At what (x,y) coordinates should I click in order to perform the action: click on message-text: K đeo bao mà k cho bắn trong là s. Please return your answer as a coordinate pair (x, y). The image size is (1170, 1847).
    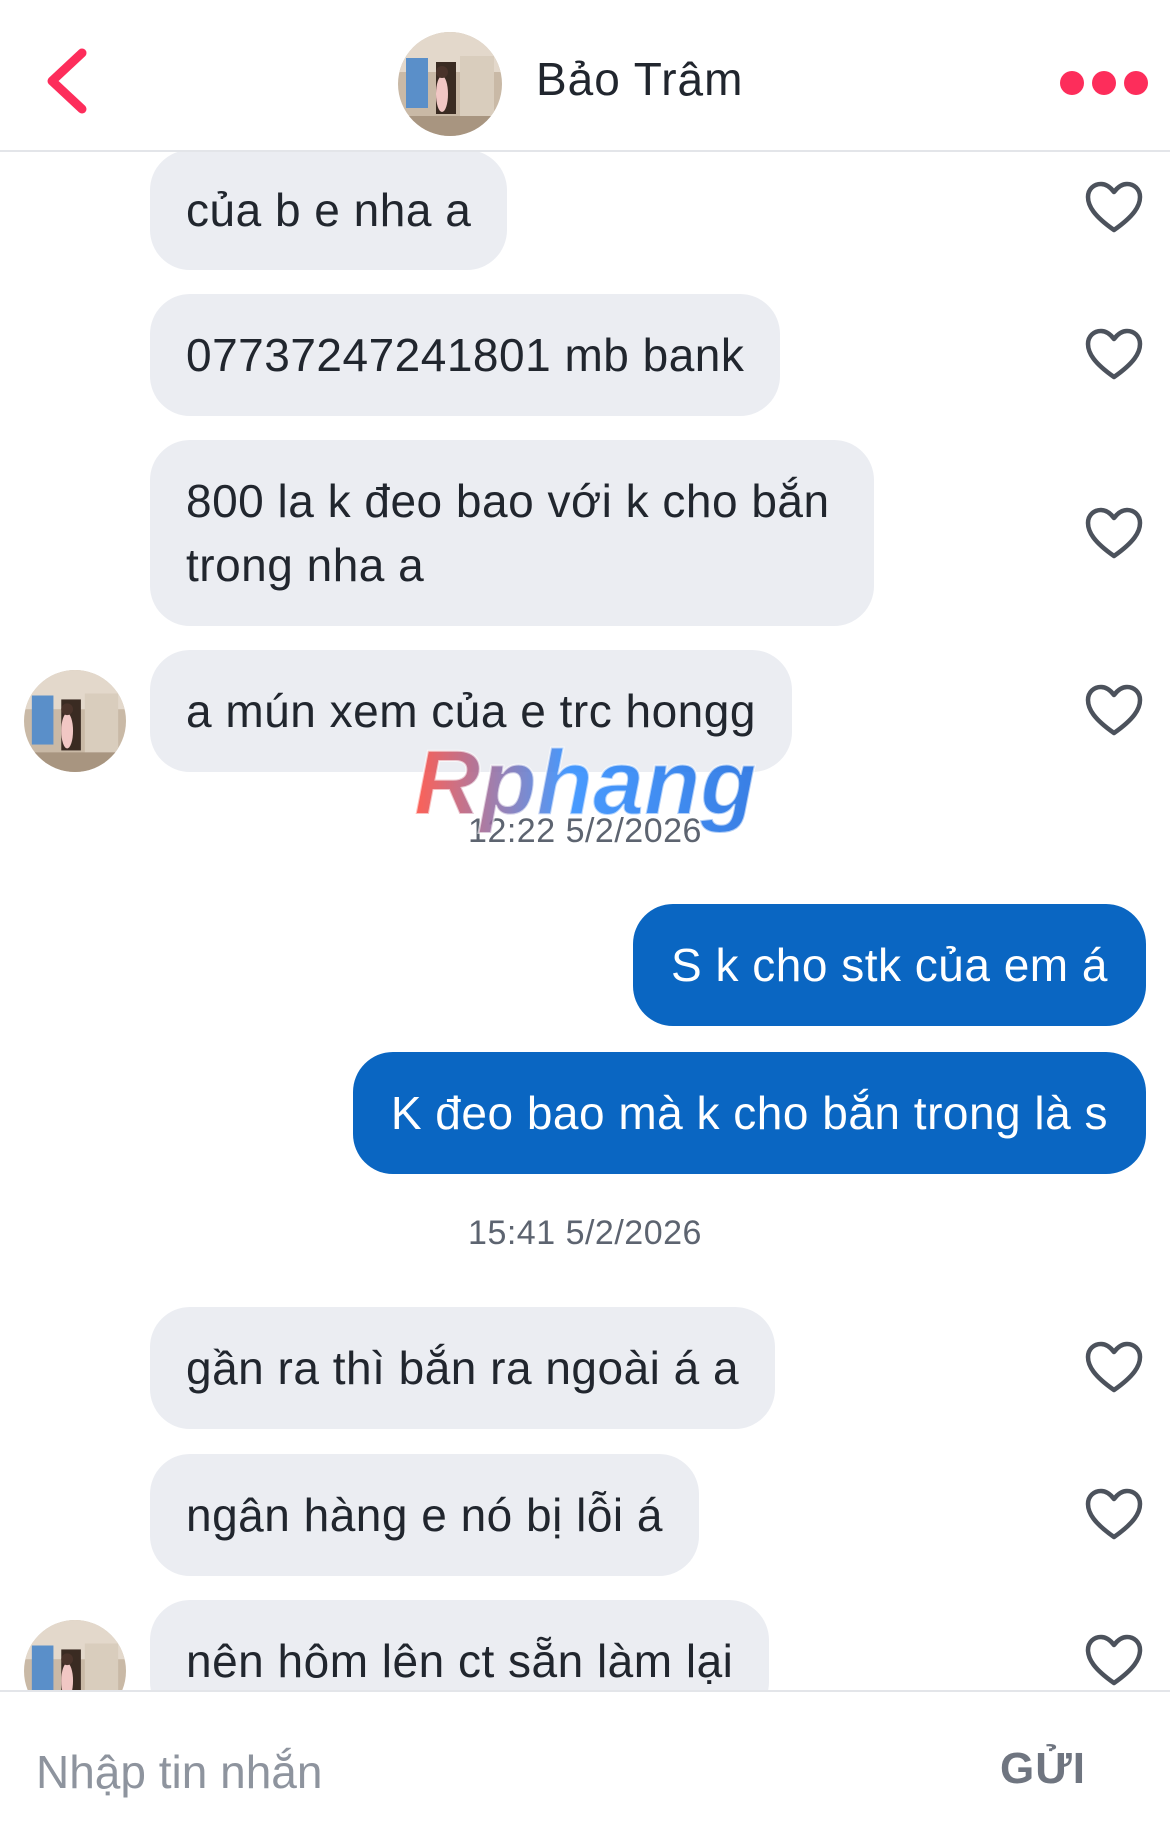
    Looking at the image, I should click on (749, 1113).